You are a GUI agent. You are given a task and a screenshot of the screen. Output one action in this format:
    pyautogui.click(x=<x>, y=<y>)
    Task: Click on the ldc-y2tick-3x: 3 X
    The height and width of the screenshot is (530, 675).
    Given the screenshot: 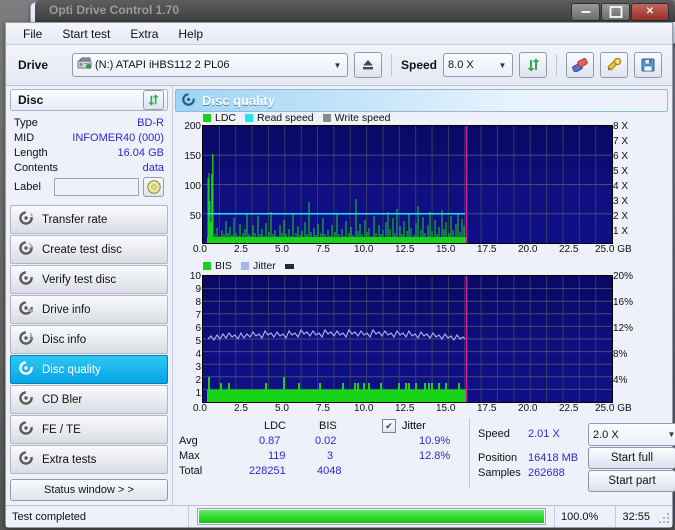 What is the action you would take?
    pyautogui.click(x=621, y=201)
    